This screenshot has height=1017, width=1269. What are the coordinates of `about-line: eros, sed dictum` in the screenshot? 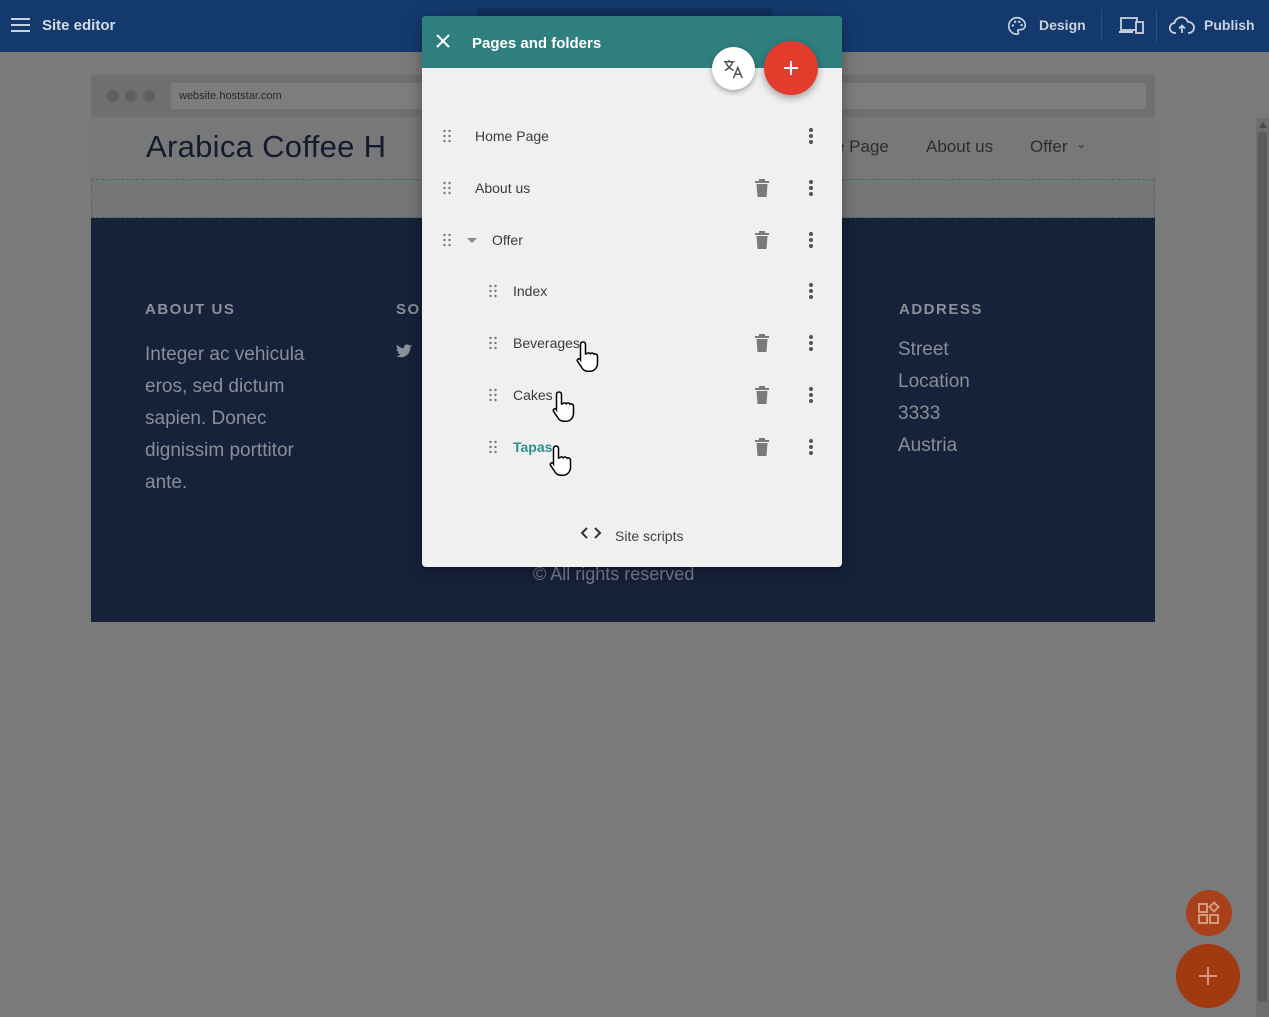 It's located at (215, 386).